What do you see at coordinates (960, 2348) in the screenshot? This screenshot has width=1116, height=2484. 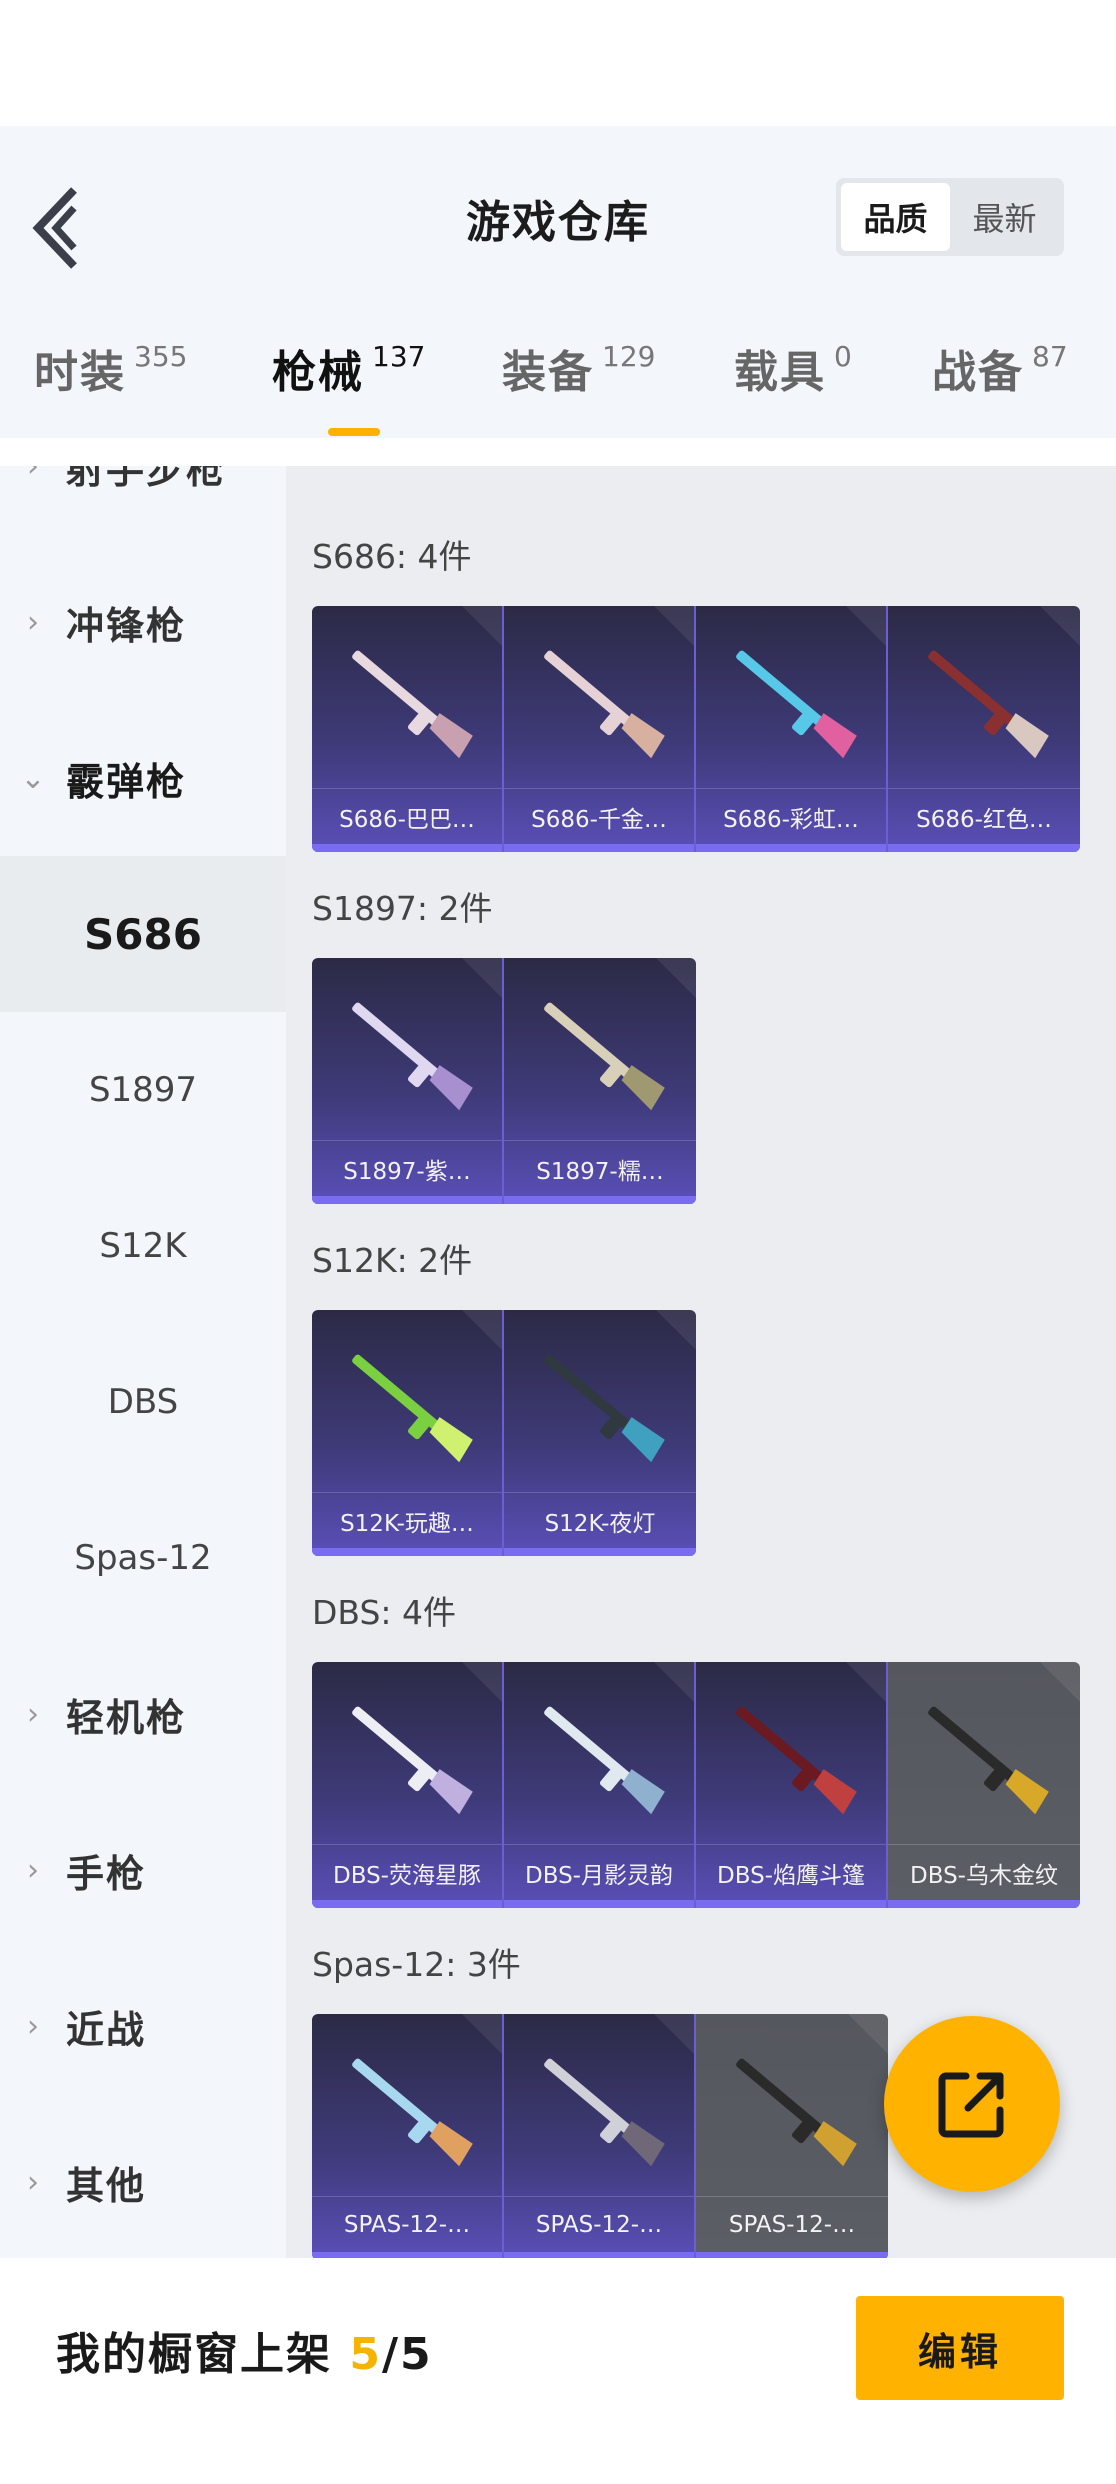 I see `edit-button: 编辑` at bounding box center [960, 2348].